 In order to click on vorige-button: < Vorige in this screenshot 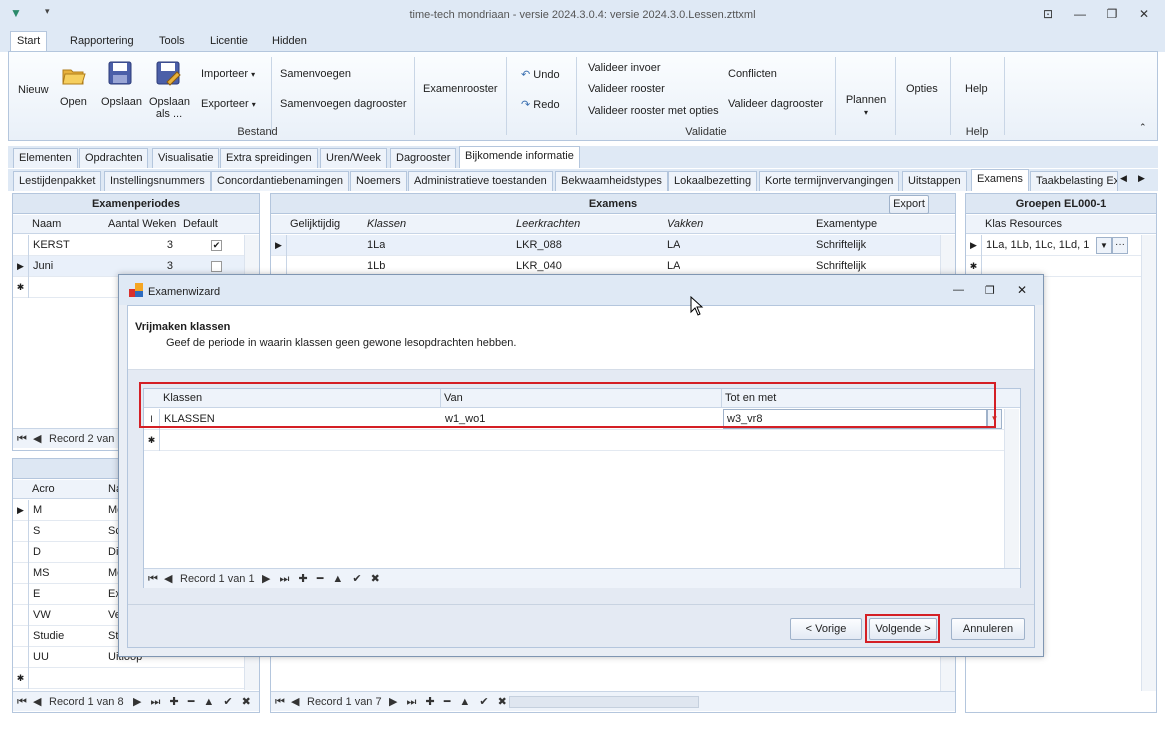, I will do `click(826, 629)`.